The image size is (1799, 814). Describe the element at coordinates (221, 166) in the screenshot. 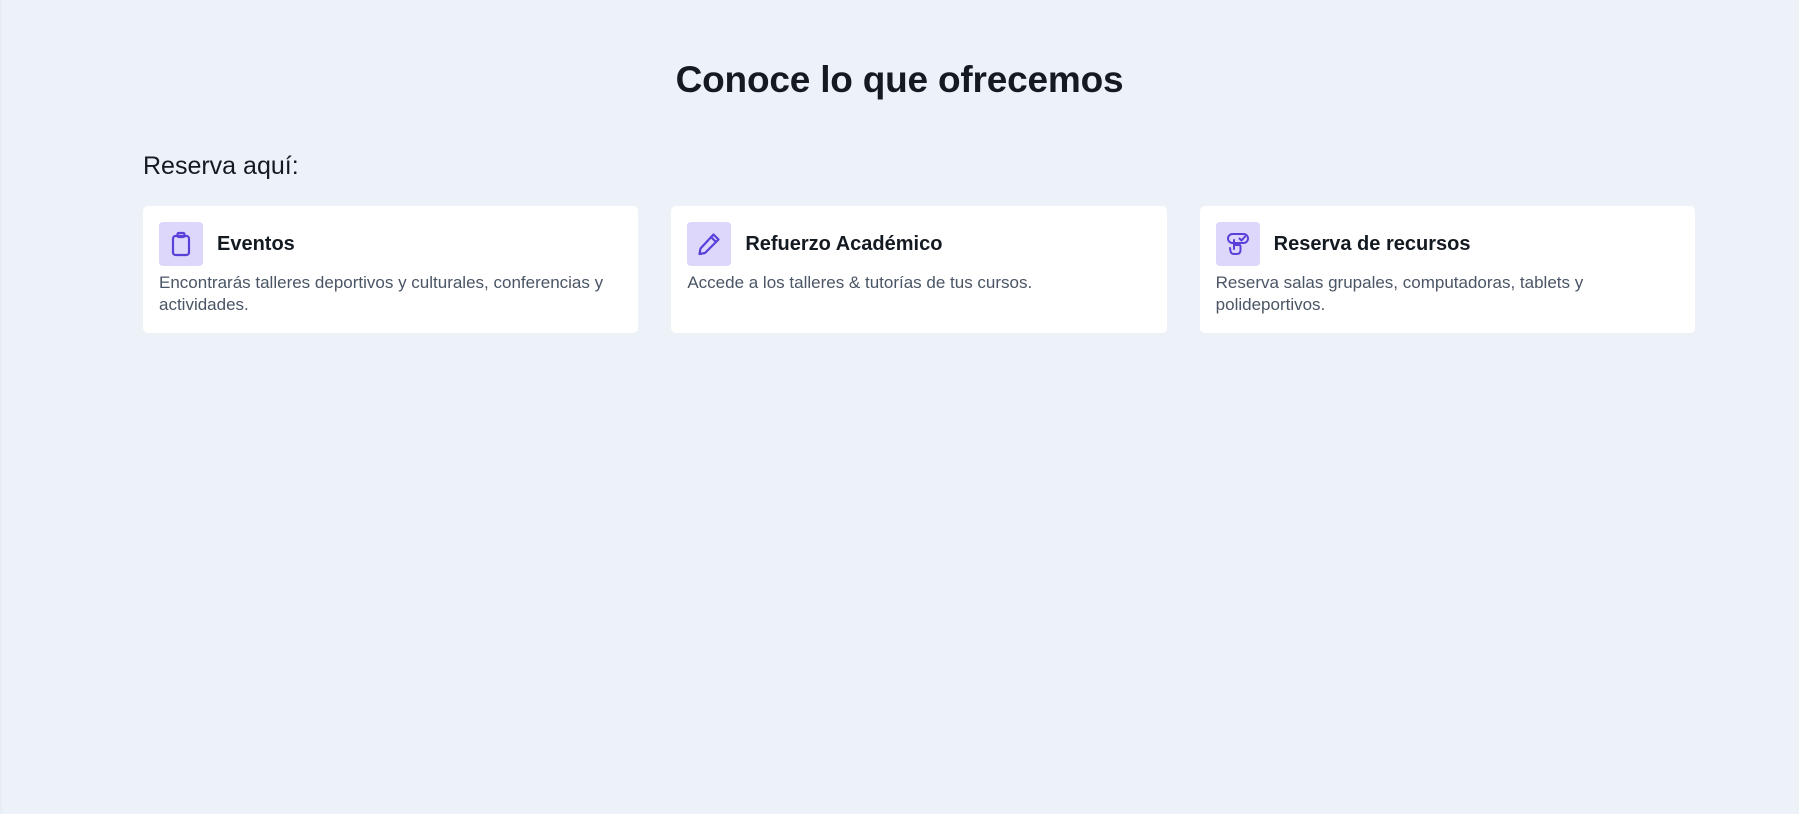

I see `section-subtitle: Reserva aquí:` at that location.